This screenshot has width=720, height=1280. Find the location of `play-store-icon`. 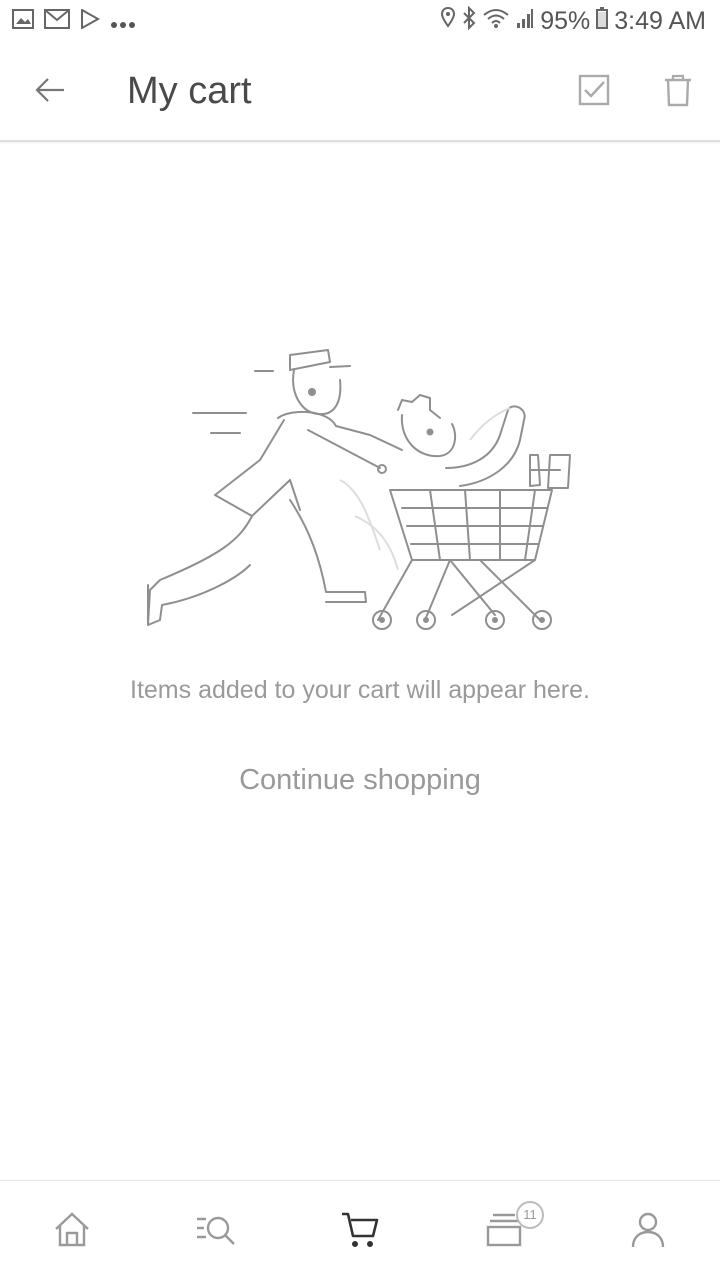

play-store-icon is located at coordinates (90, 22).